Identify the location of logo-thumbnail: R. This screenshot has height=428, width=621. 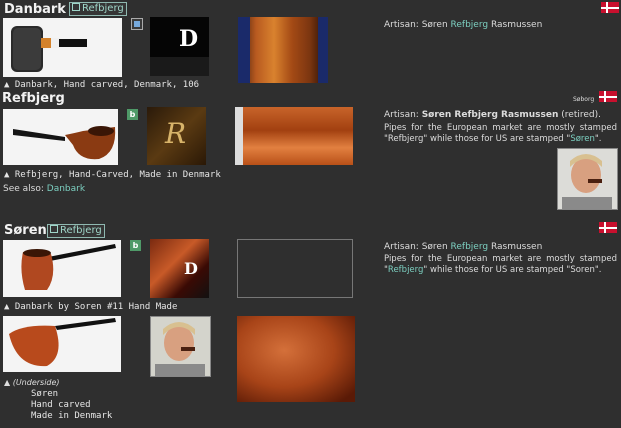
(176, 136).